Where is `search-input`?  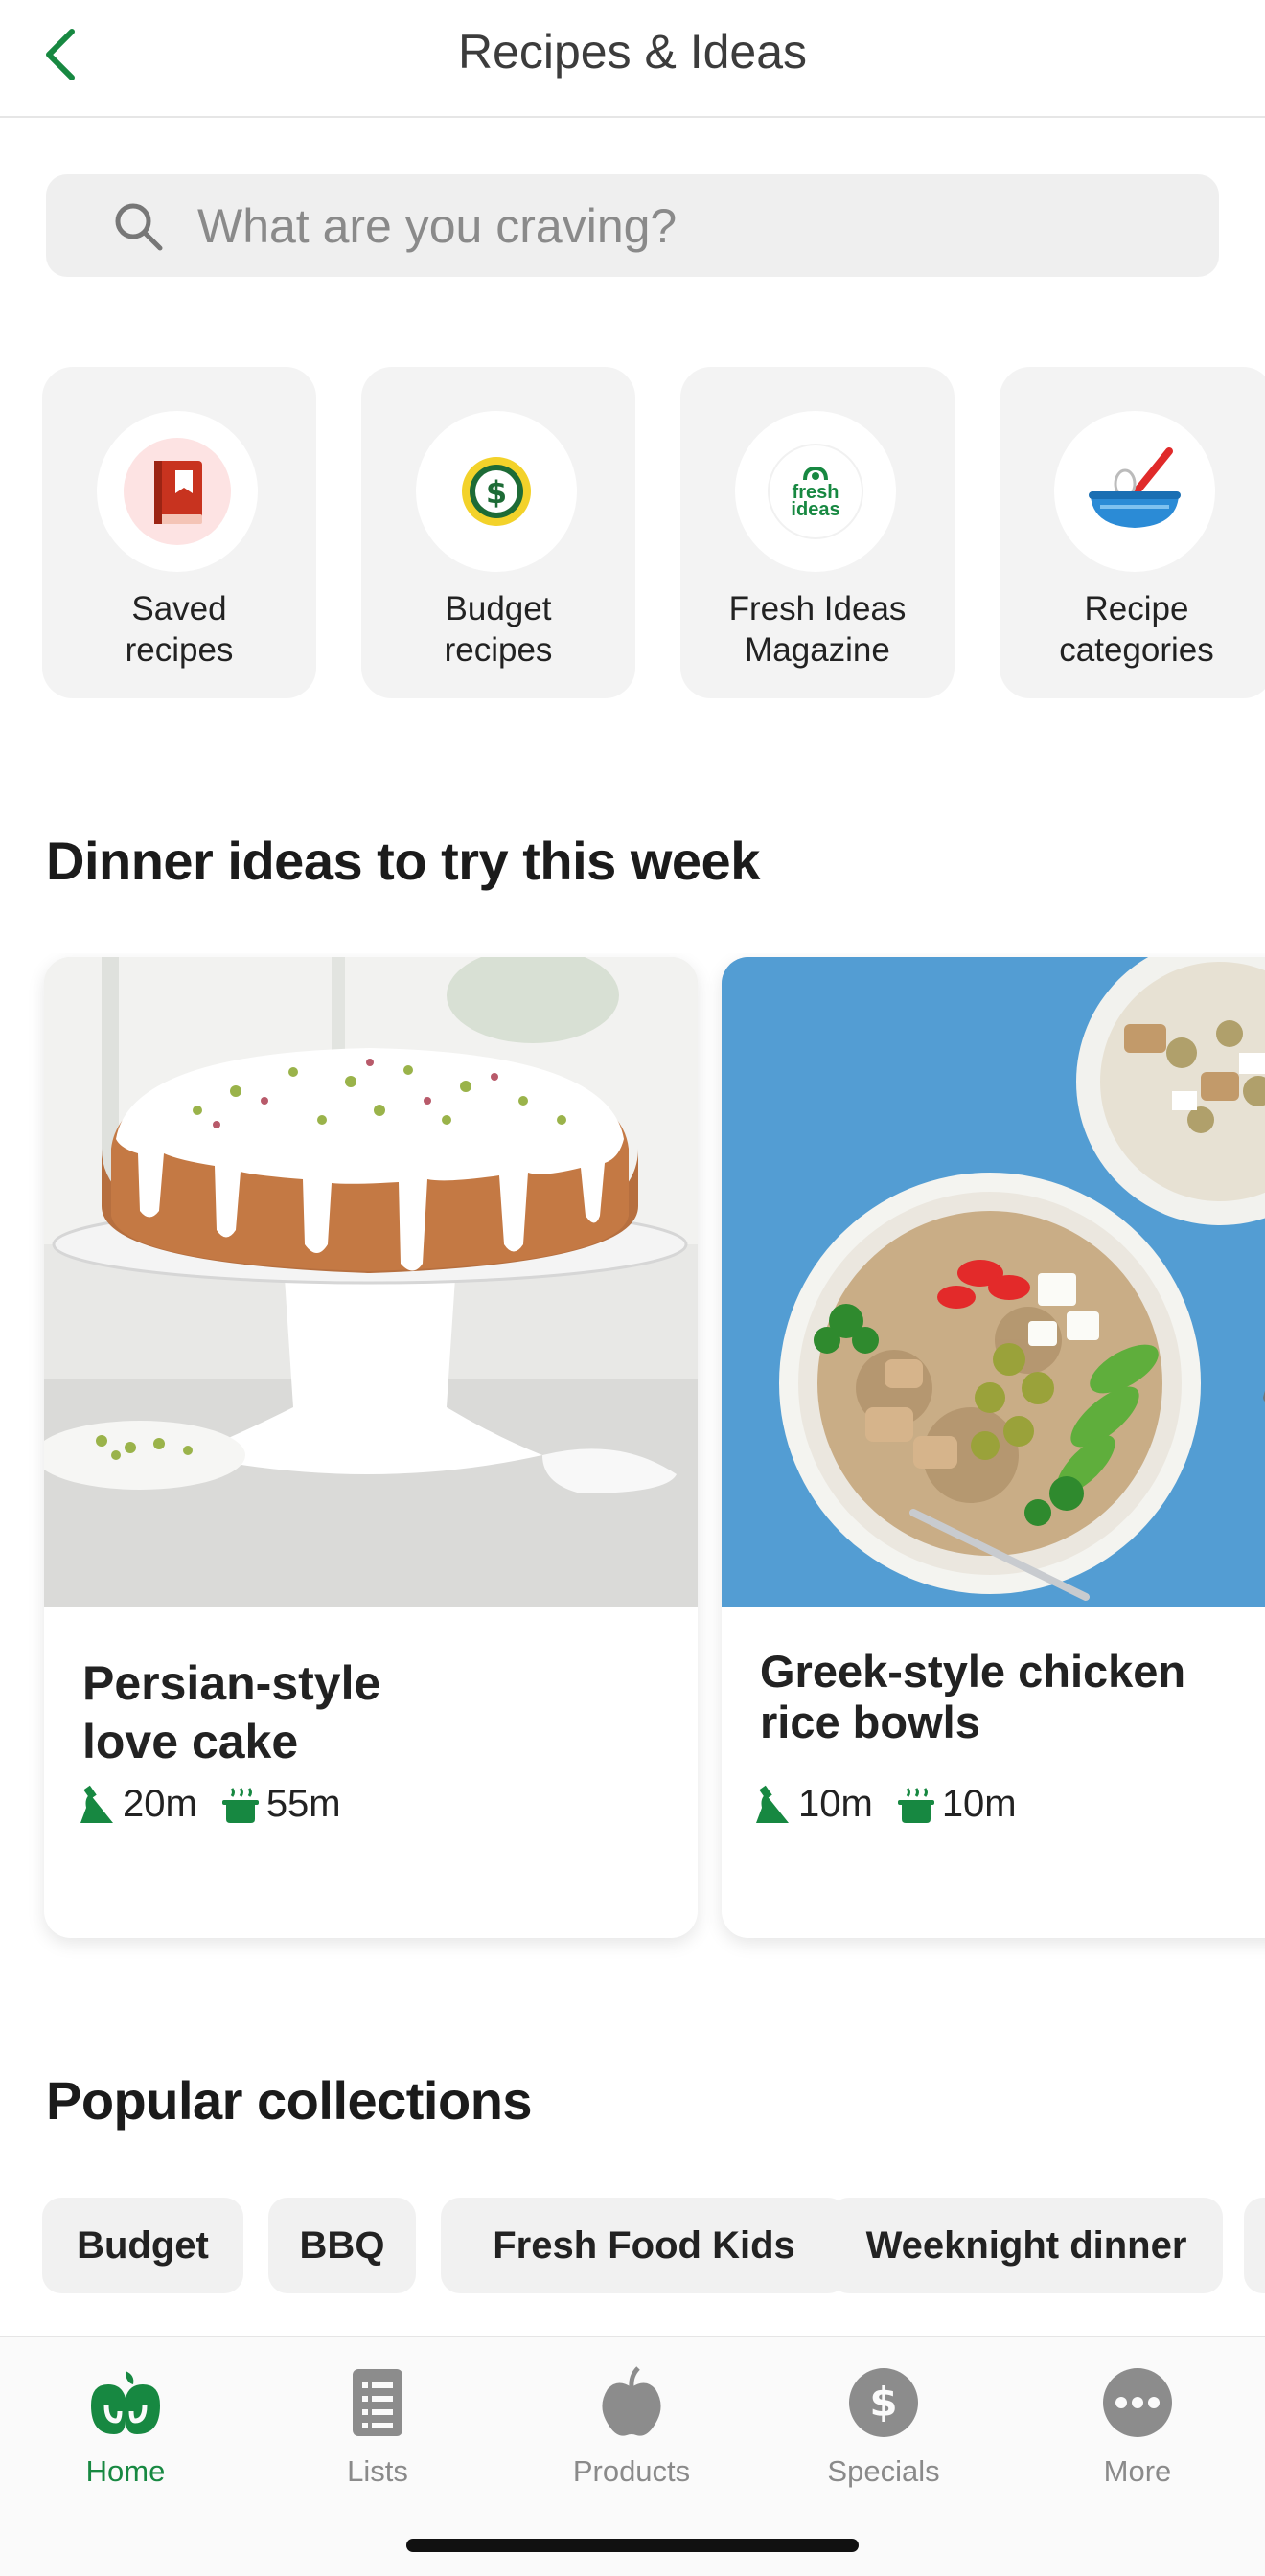
search-input is located at coordinates (676, 226).